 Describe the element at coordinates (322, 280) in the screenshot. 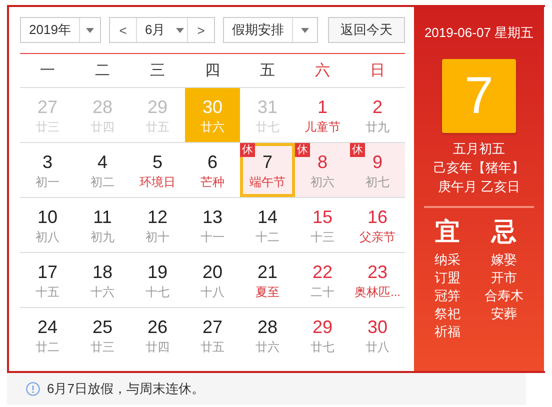

I see `calendar-day: 22 二十` at that location.